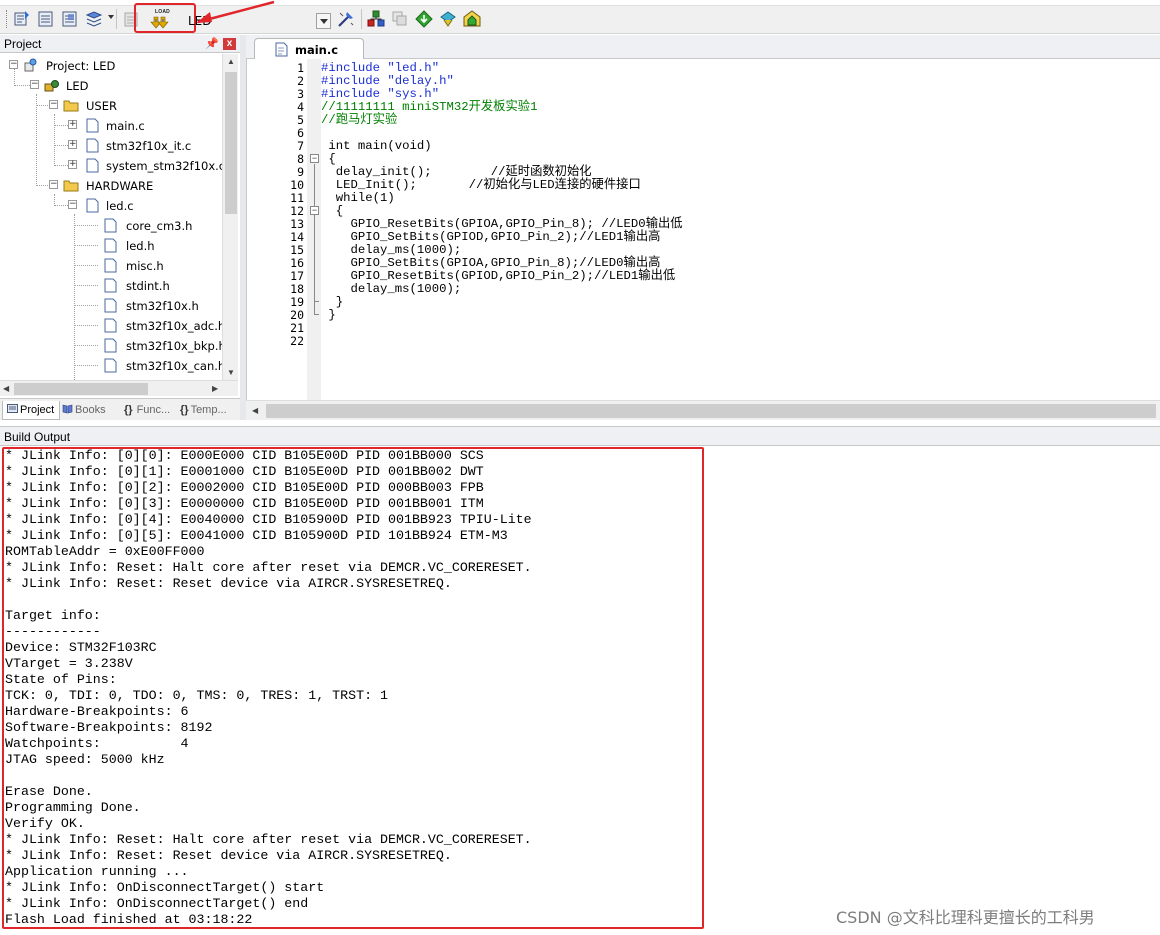 The height and width of the screenshot is (935, 1160). I want to click on code-line: int main(void), so click(376, 146).